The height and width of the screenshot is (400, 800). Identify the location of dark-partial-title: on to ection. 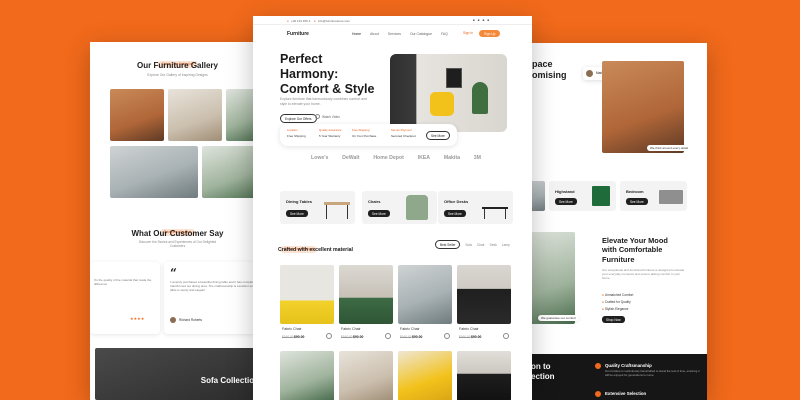
(543, 372).